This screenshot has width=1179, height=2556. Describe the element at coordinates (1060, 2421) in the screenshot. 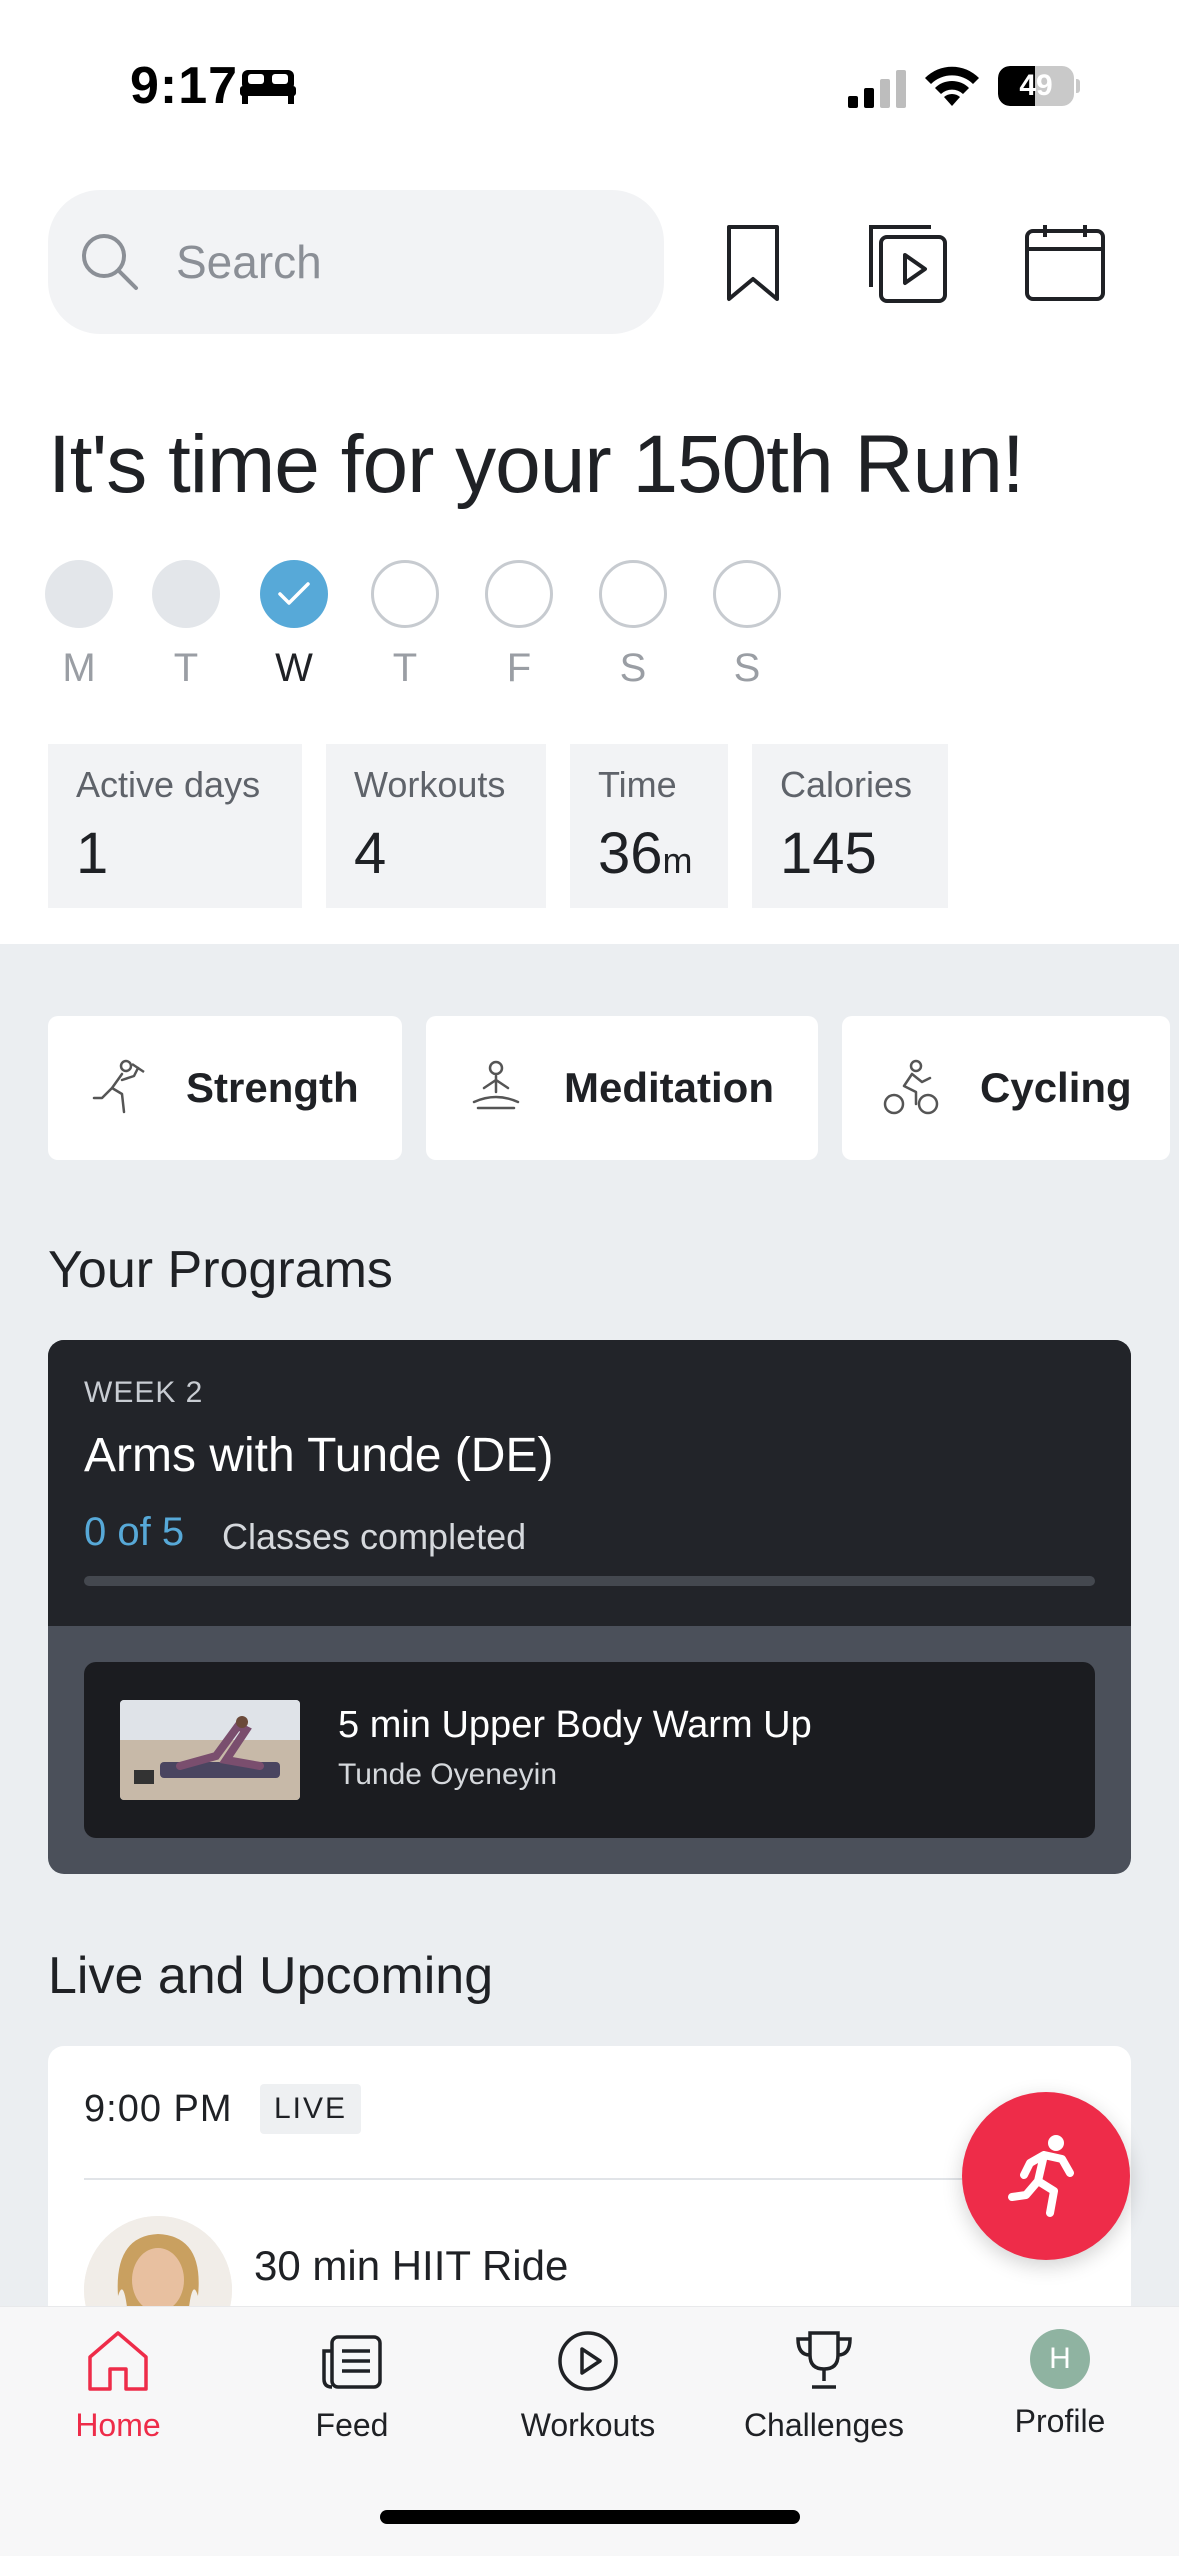

I see `tab-label: Profile` at that location.